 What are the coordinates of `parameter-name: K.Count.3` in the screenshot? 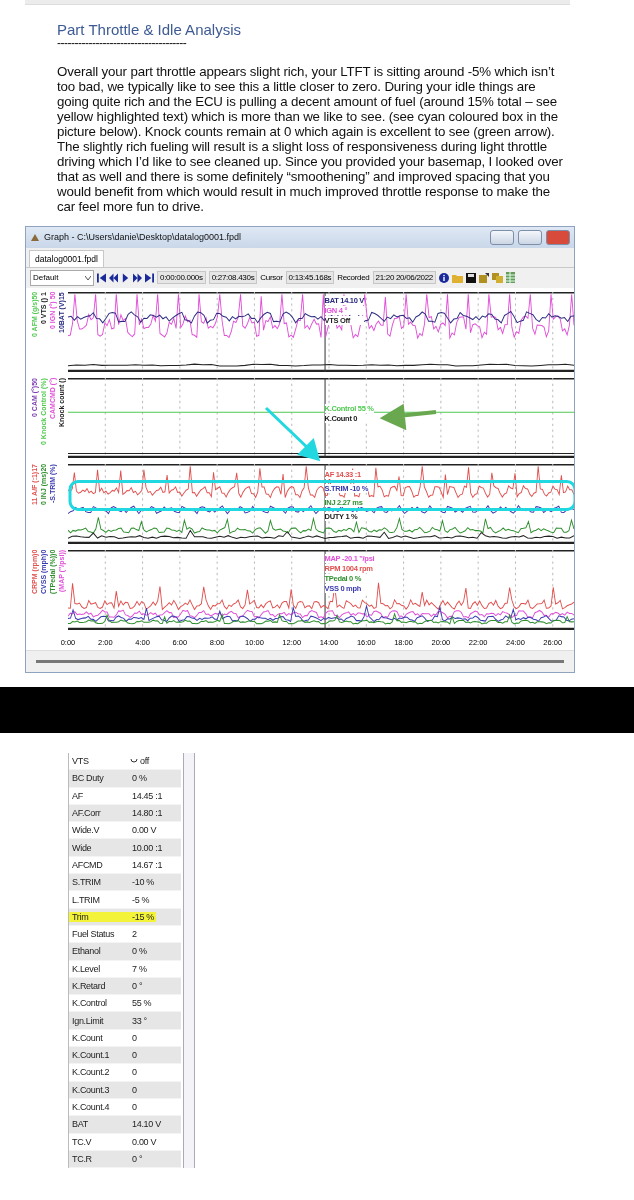 It's located at (91, 1089).